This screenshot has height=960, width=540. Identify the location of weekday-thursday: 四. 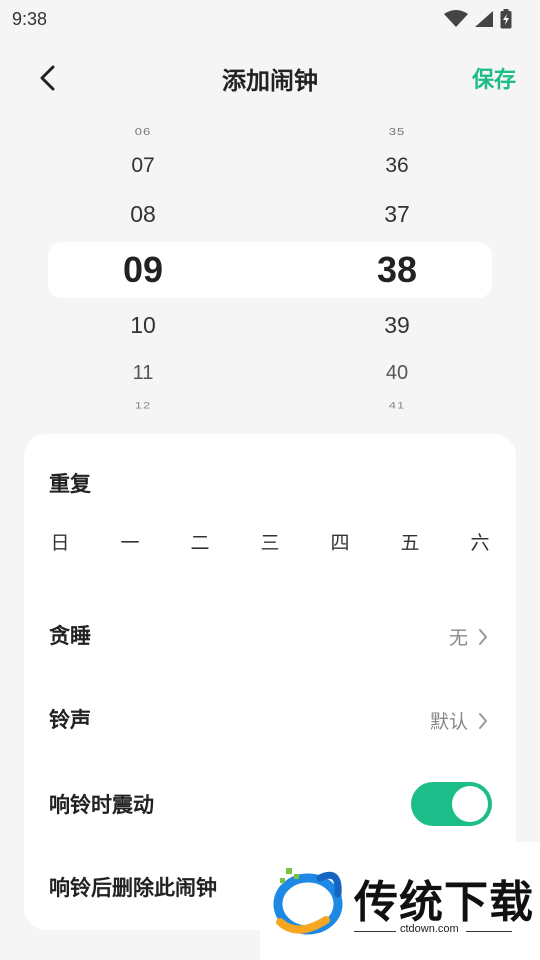
(340, 542).